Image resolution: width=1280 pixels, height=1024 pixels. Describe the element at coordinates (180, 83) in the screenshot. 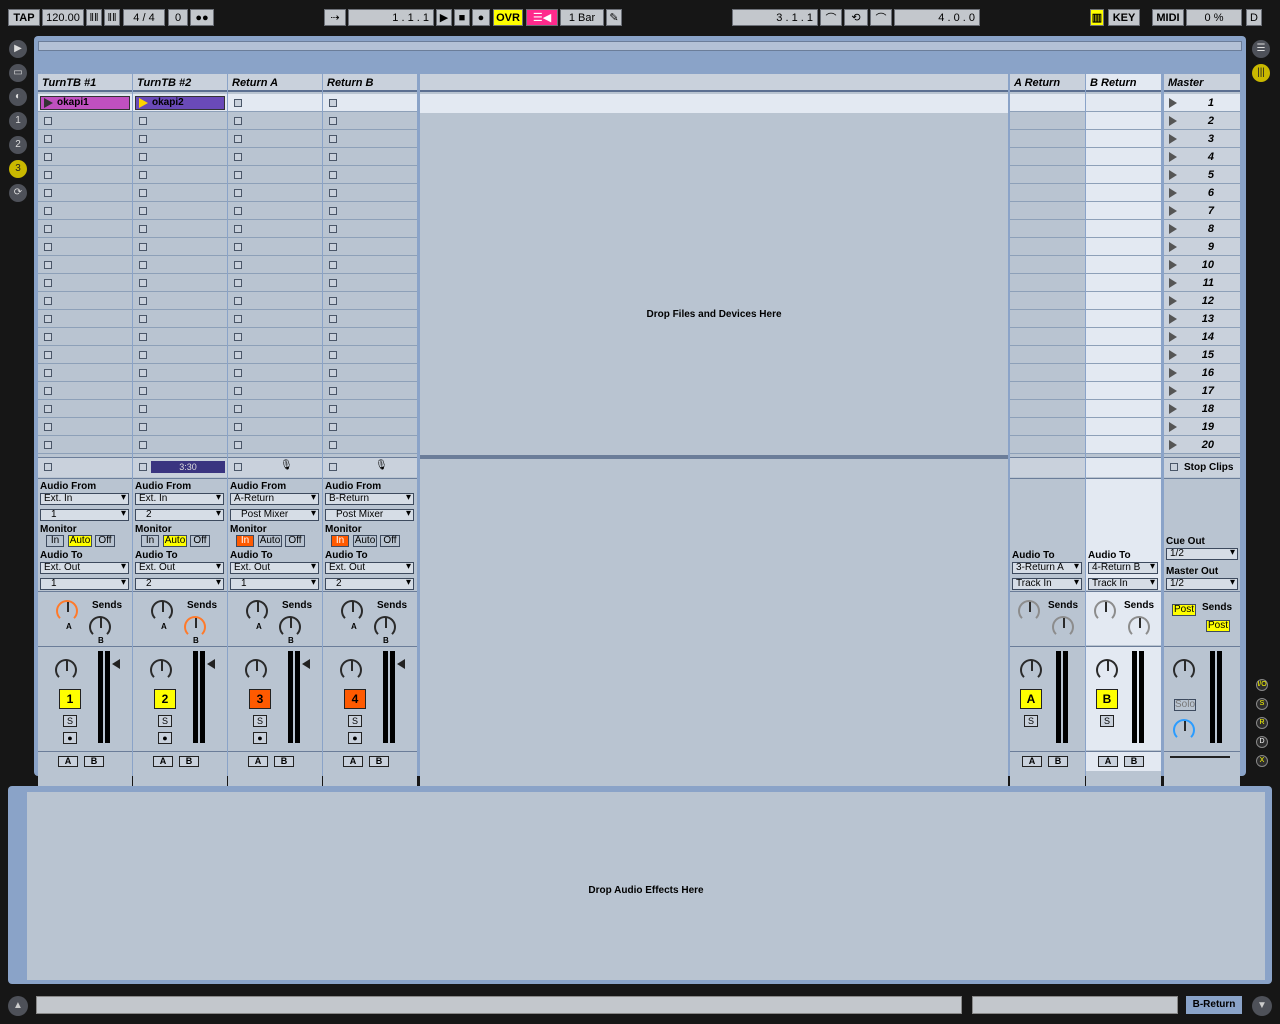

I see `track-title: TurnTB #2` at that location.